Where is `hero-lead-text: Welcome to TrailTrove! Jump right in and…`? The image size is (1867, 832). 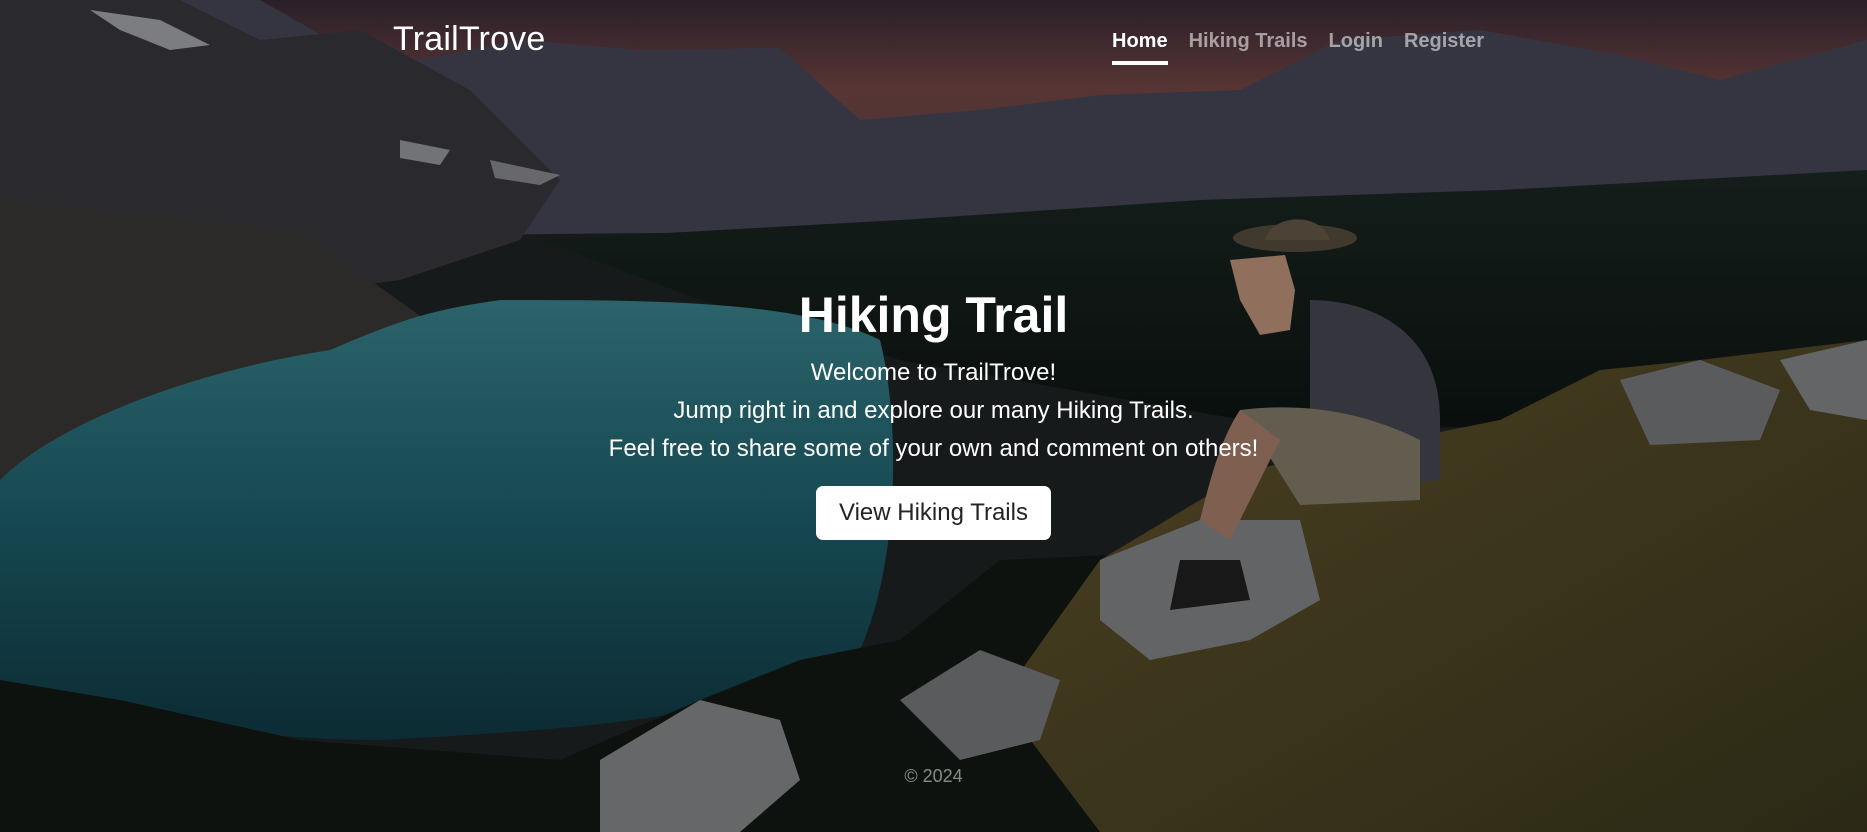
hero-lead-text: Welcome to TrailTrove! Jump right in and… is located at coordinates (933, 411).